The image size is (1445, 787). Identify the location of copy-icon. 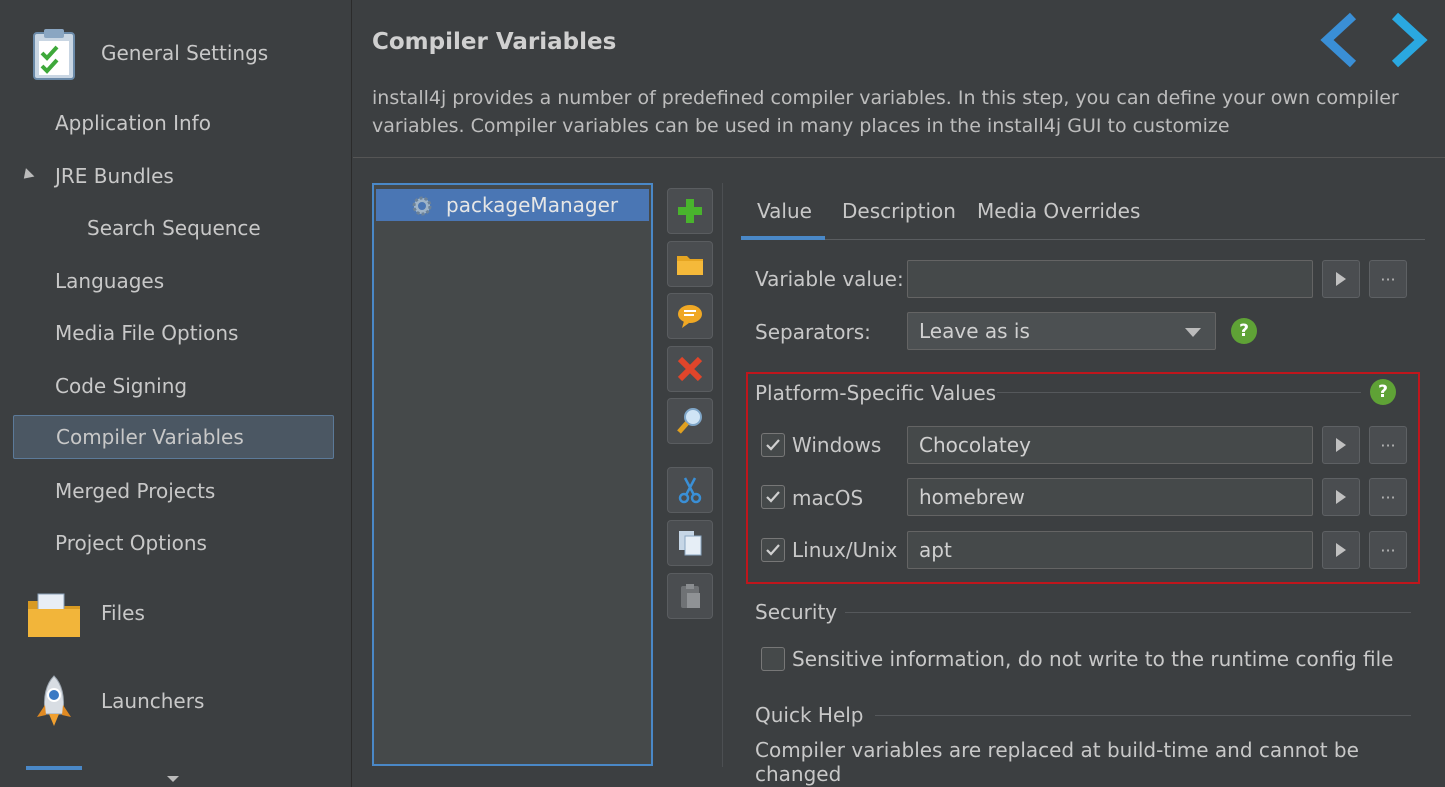
(690, 543).